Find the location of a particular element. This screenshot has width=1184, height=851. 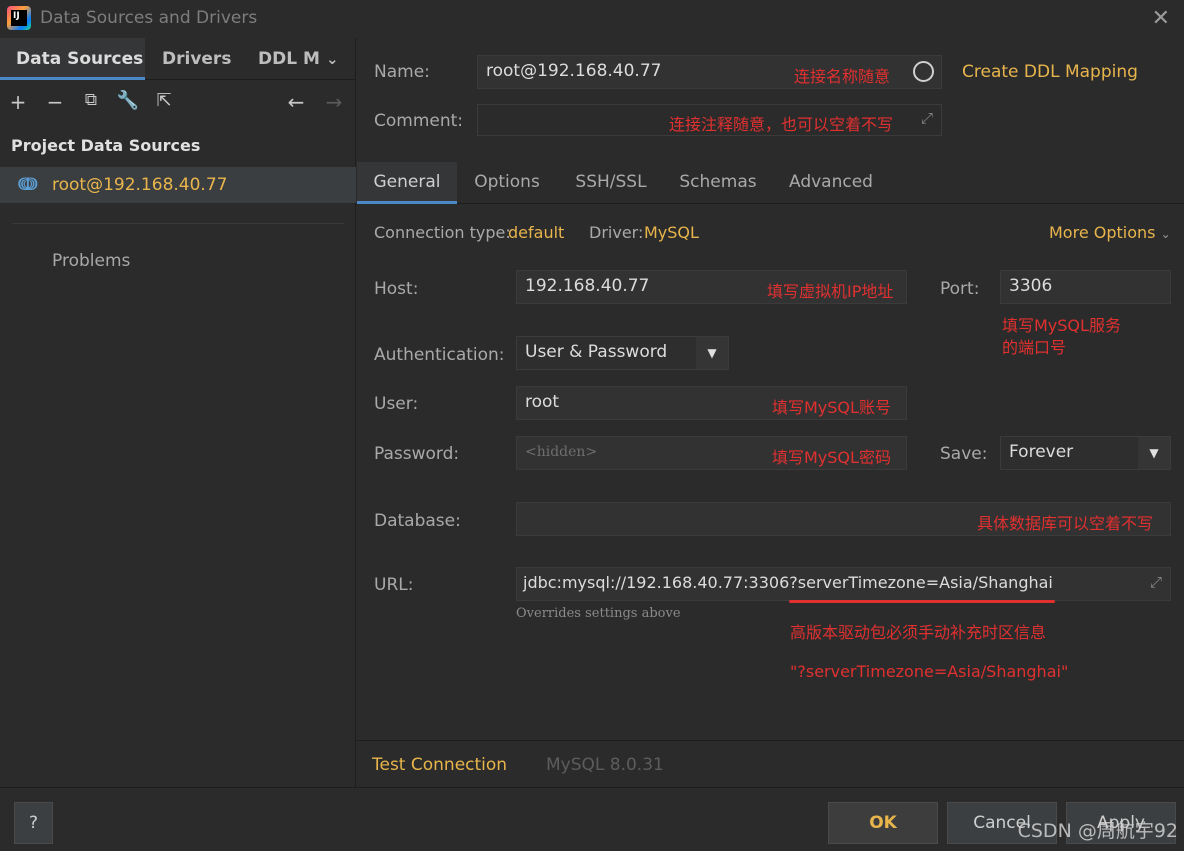

port-annotation-line2: 的端口号 is located at coordinates (1034, 347).